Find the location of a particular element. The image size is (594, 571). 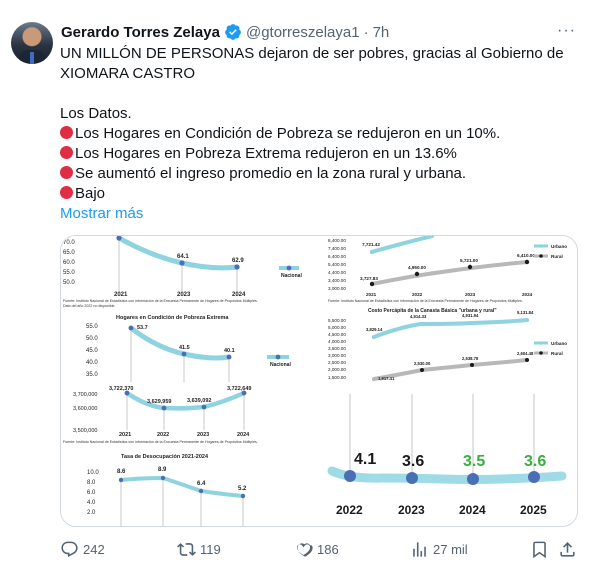

verified-badge-icon is located at coordinates (233, 32).